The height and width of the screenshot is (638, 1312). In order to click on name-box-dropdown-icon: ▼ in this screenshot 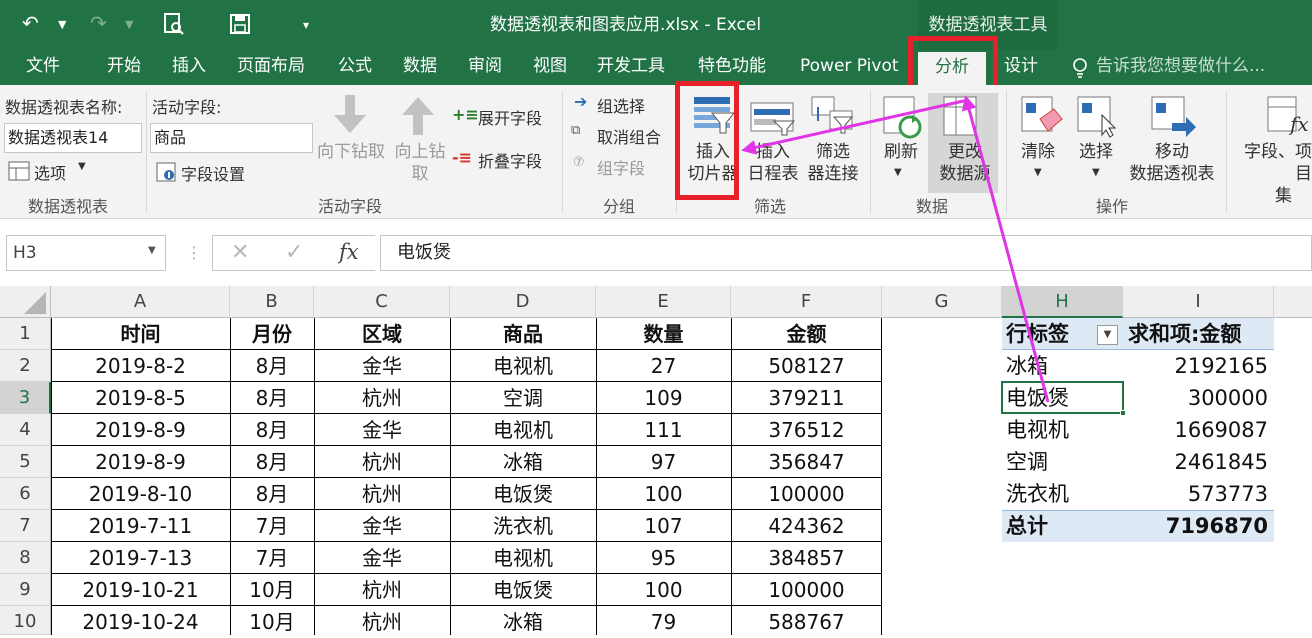, I will do `click(152, 250)`.